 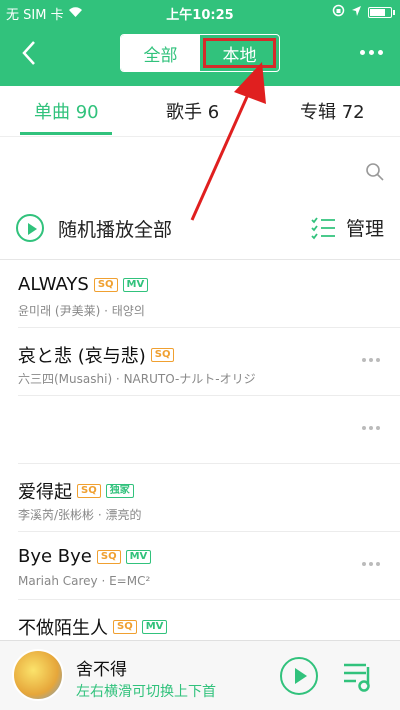 I want to click on highlight-box, so click(x=239, y=53).